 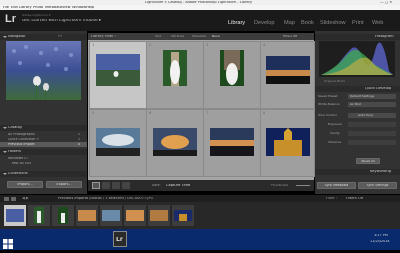 What do you see at coordinates (368, 161) in the screenshot?
I see `reset-all-button: Reset All` at bounding box center [368, 161].